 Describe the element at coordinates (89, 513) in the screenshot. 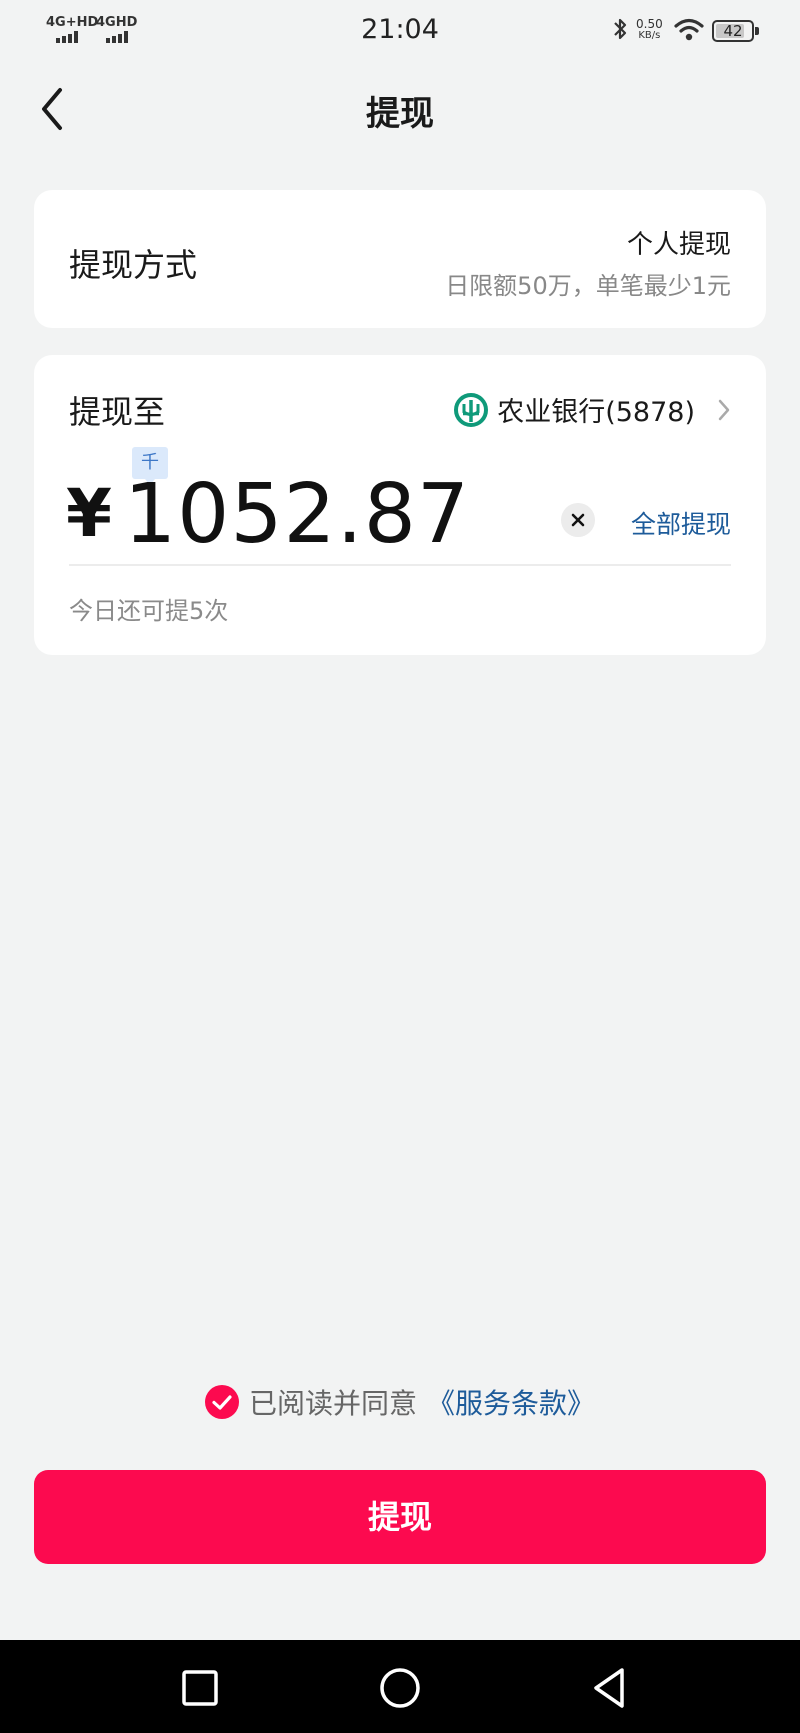

I see `currency-symbol: ¥` at that location.